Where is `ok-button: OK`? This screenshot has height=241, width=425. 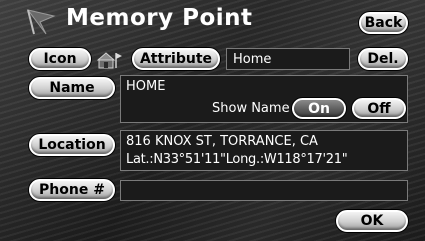
ok-button: OK is located at coordinates (372, 221).